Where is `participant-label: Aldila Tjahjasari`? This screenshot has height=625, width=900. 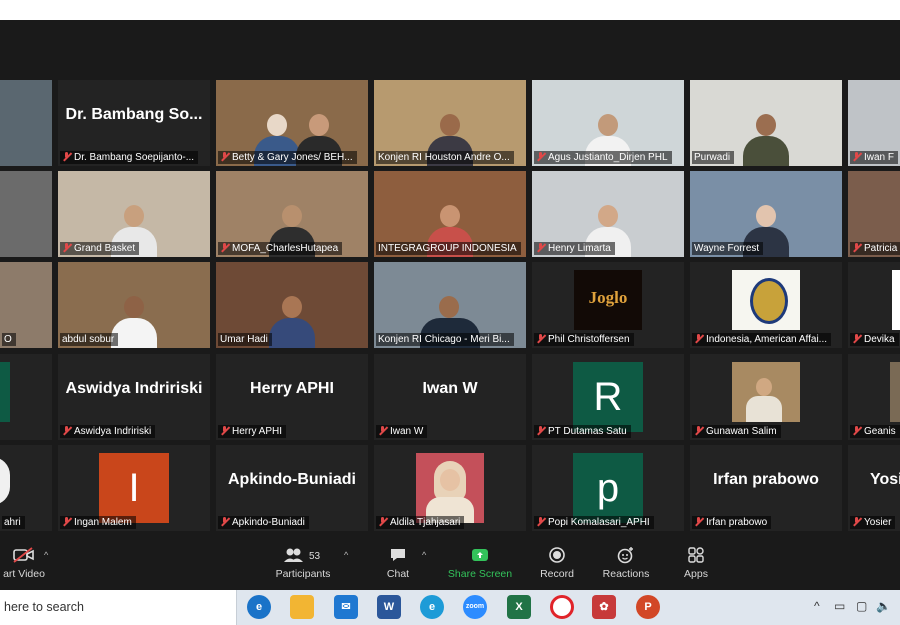 participant-label: Aldila Tjahjasari is located at coordinates (420, 522).